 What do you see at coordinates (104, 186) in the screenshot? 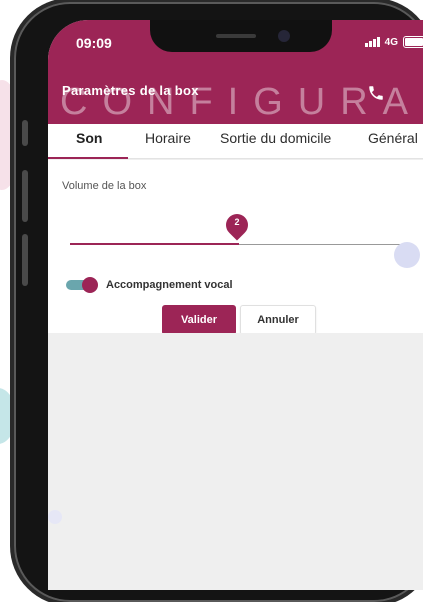
I see `volume-label: Volume de la box` at bounding box center [104, 186].